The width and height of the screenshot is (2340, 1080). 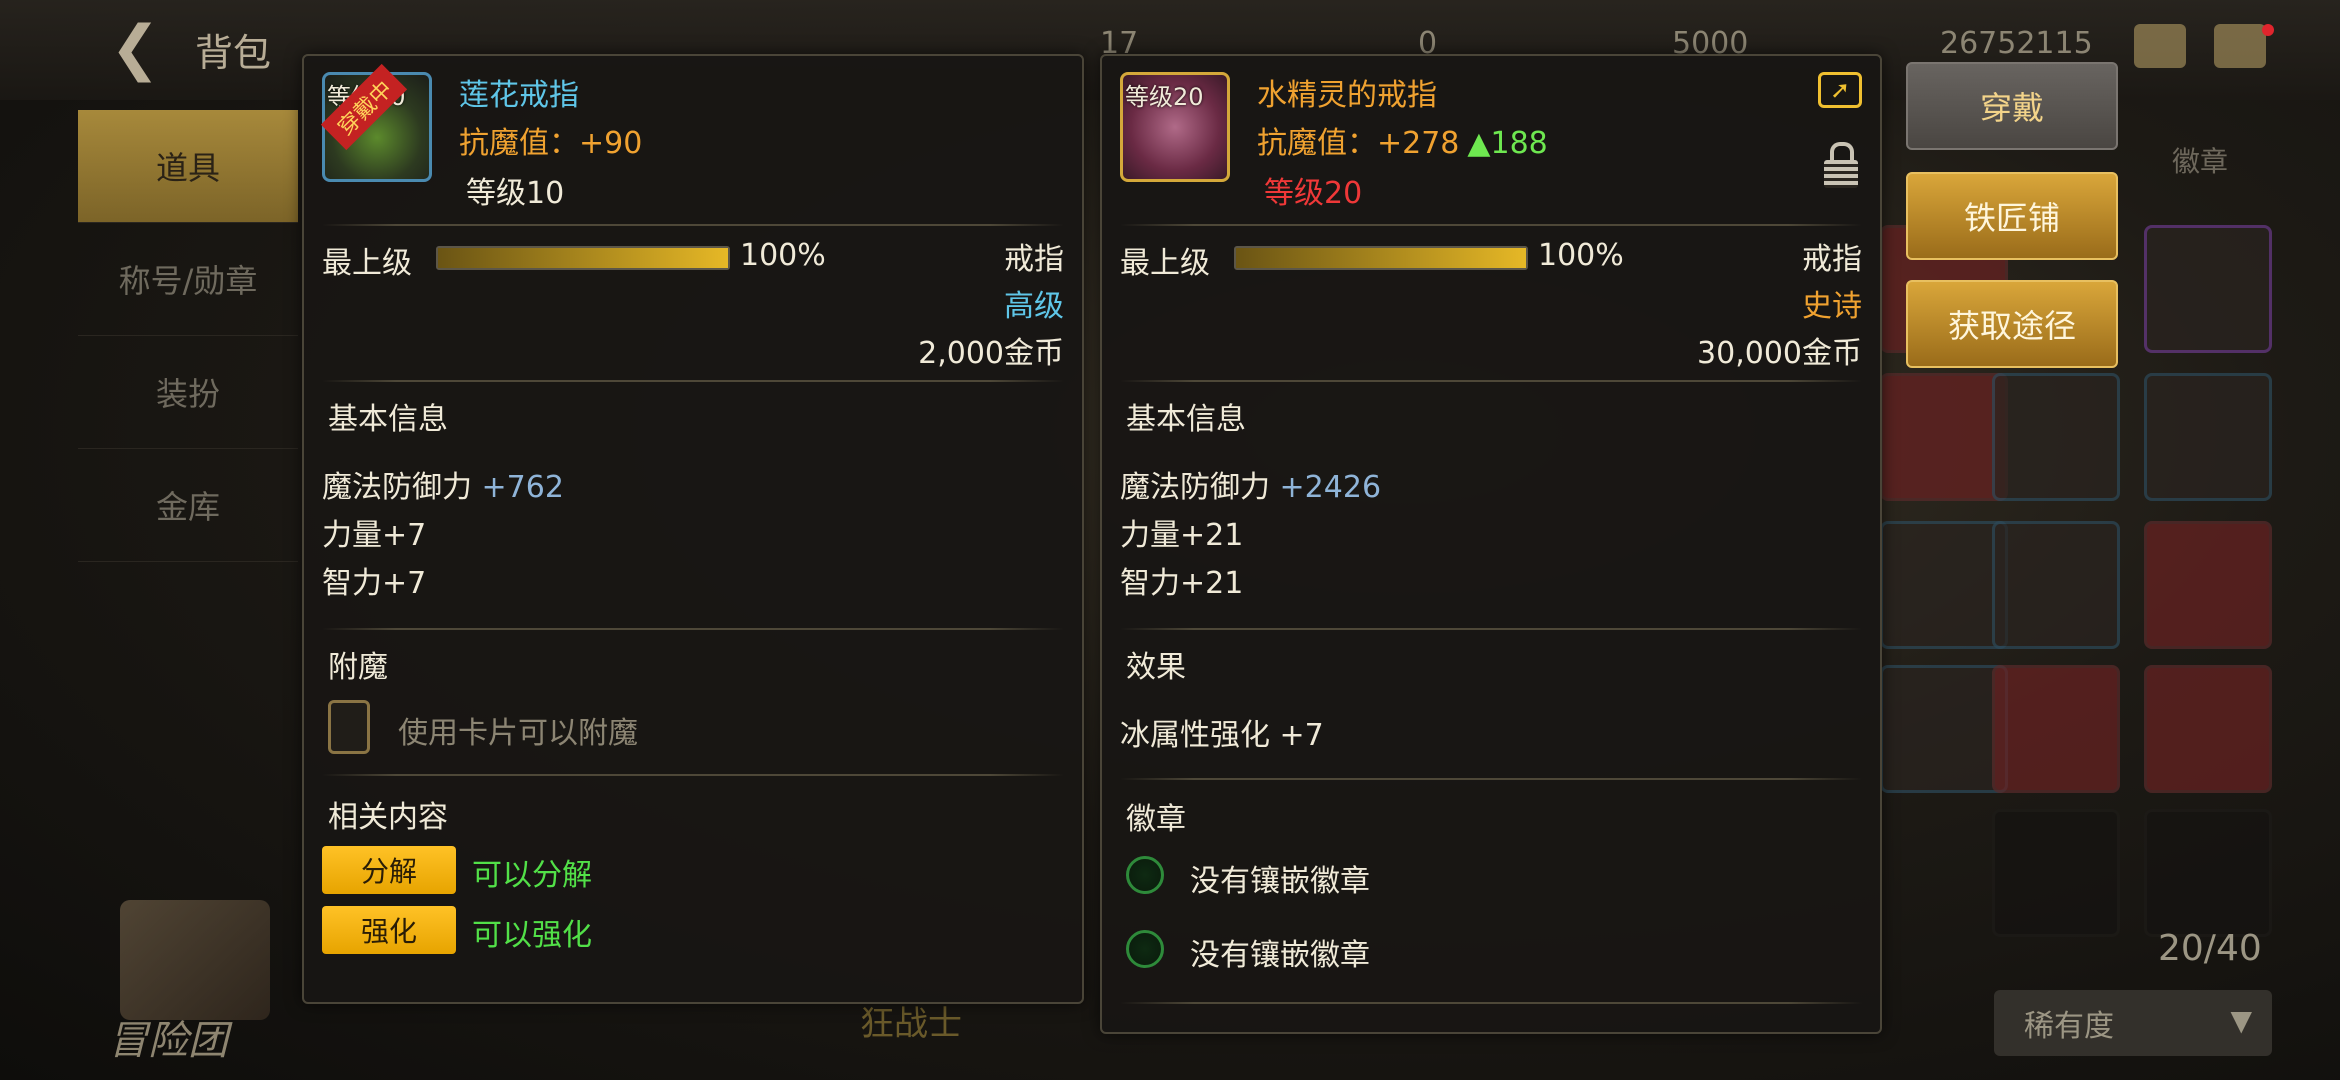 What do you see at coordinates (2012, 106) in the screenshot?
I see `wear-button: 穿戴` at bounding box center [2012, 106].